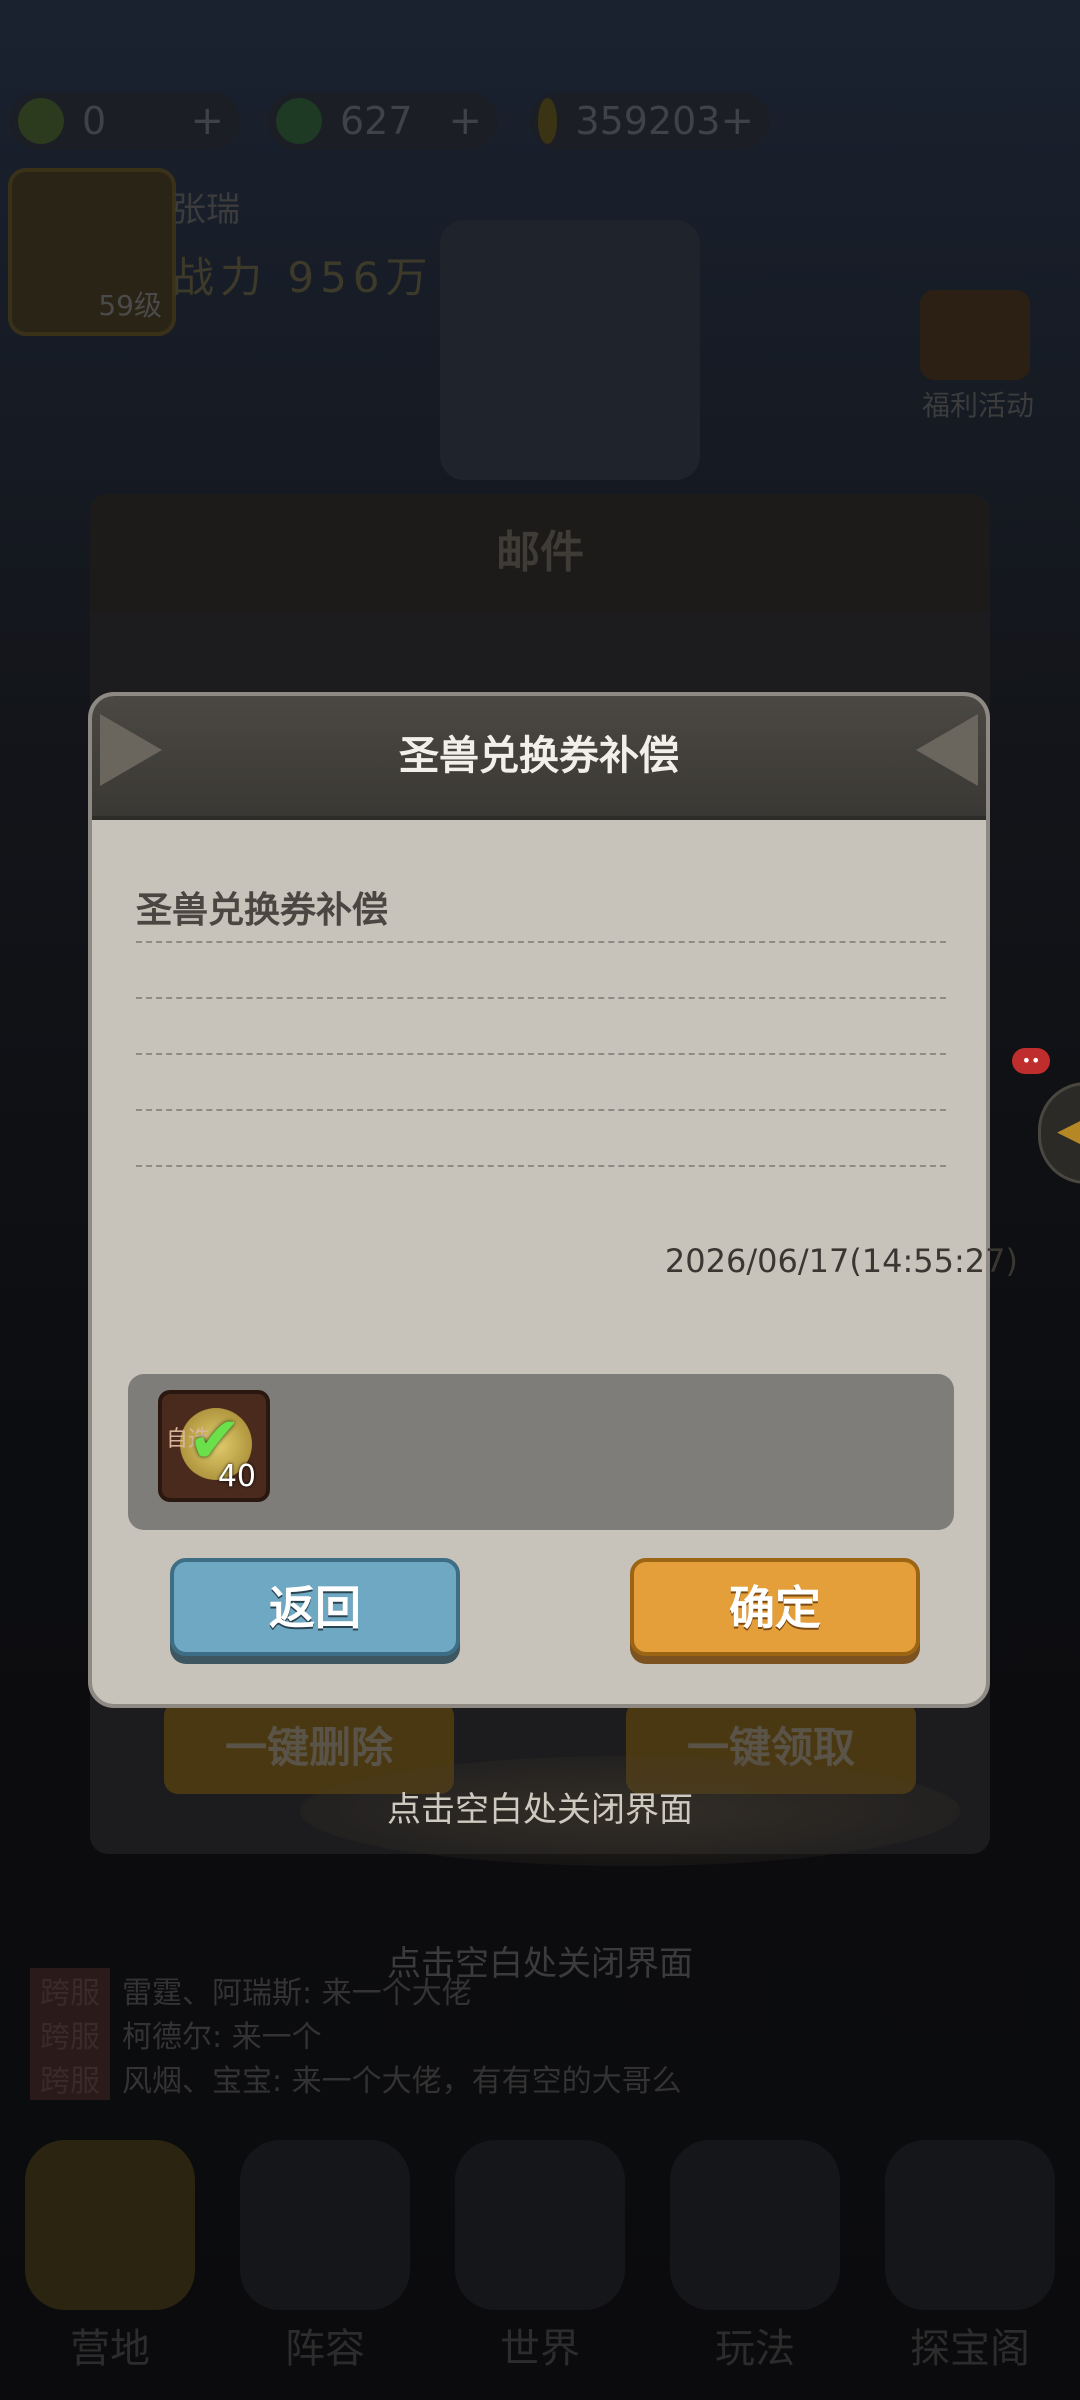 The width and height of the screenshot is (1080, 2400). I want to click on message-line: 圣兽兑换券补偿, so click(541, 912).